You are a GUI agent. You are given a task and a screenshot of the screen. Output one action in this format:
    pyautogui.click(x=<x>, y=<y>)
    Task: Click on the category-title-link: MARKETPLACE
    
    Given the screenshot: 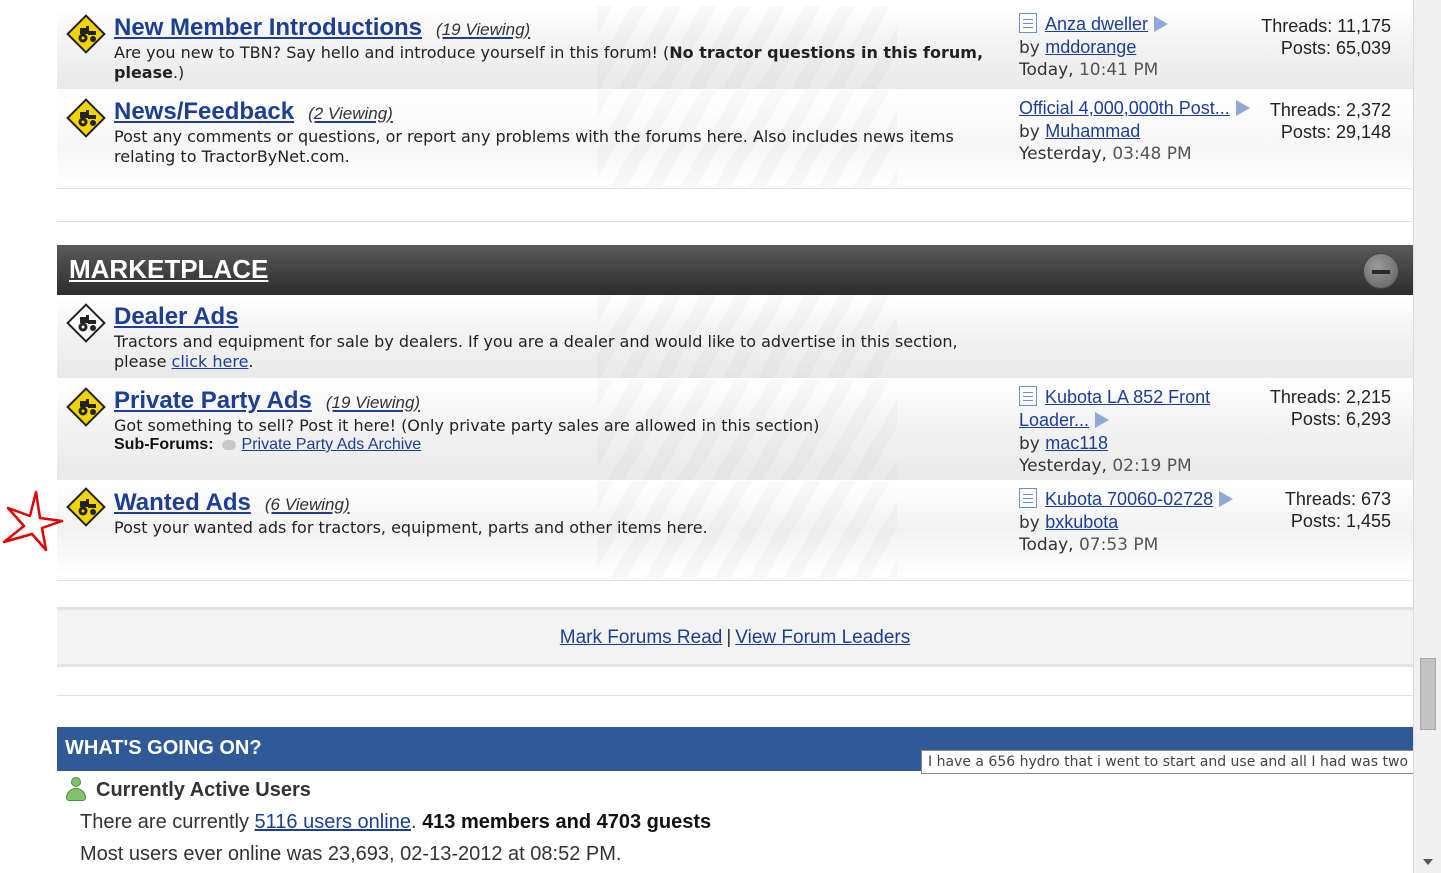 What is the action you would take?
    pyautogui.click(x=168, y=269)
    